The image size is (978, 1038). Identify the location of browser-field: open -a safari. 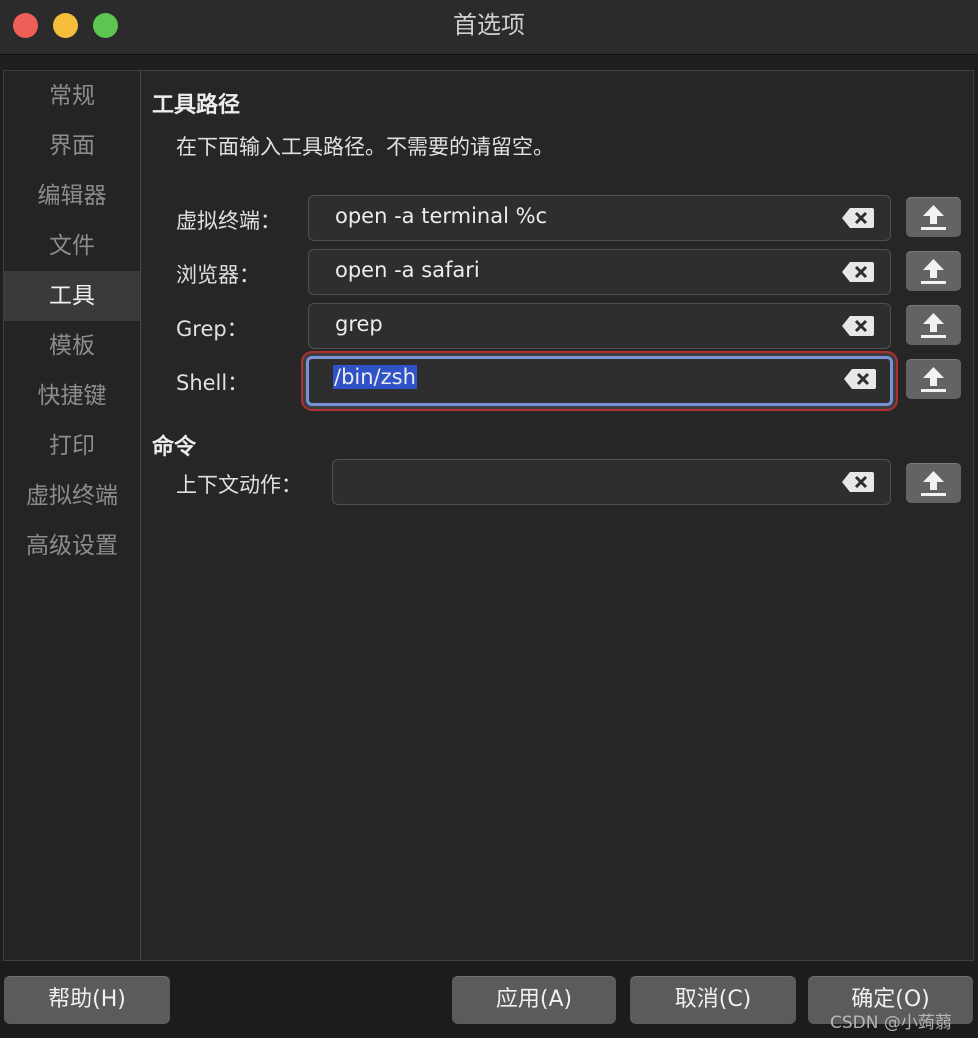
(599, 272).